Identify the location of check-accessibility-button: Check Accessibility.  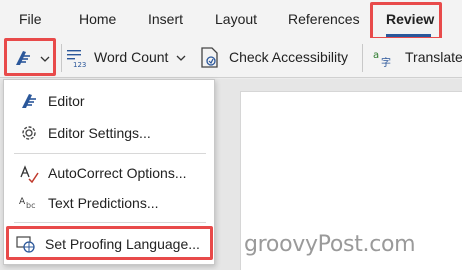
(288, 57).